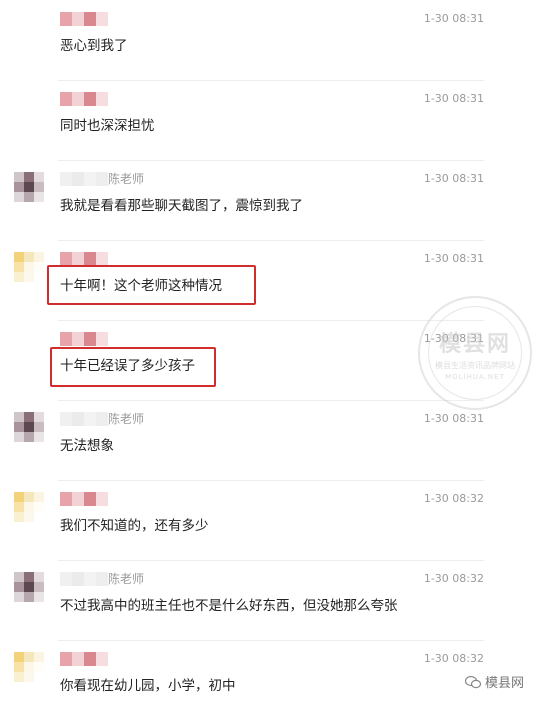 The width and height of the screenshot is (536, 720). What do you see at coordinates (107, 126) in the screenshot?
I see `comment-text: 同时也深深担忧` at bounding box center [107, 126].